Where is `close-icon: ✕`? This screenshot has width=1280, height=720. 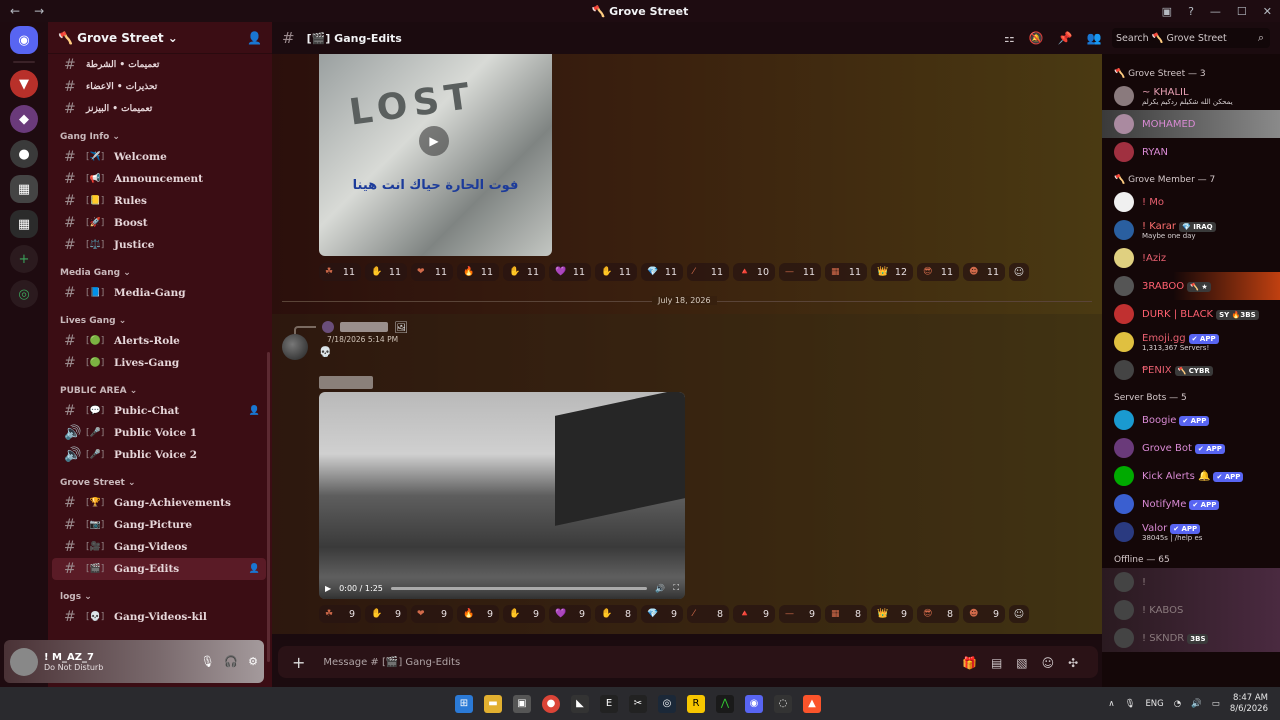 close-icon: ✕ is located at coordinates (1267, 11).